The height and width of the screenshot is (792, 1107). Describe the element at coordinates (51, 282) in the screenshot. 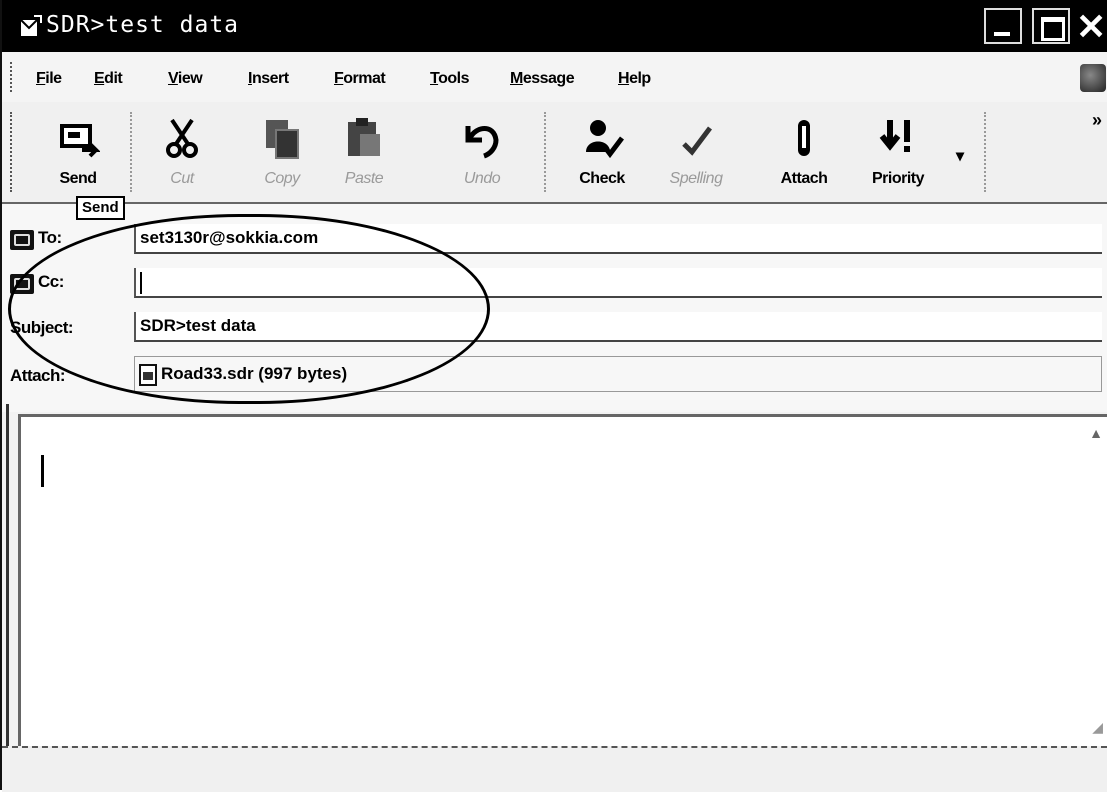

I see `cc-label: Cc:` at that location.